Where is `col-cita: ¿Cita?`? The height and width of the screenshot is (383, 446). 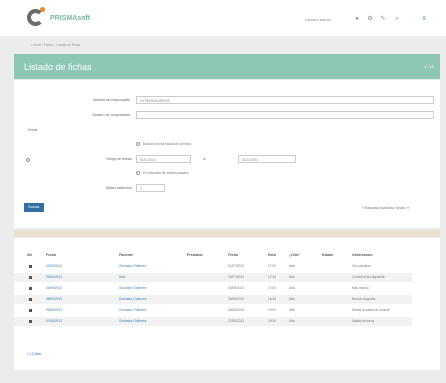 col-cita: ¿Cita? is located at coordinates (294, 255).